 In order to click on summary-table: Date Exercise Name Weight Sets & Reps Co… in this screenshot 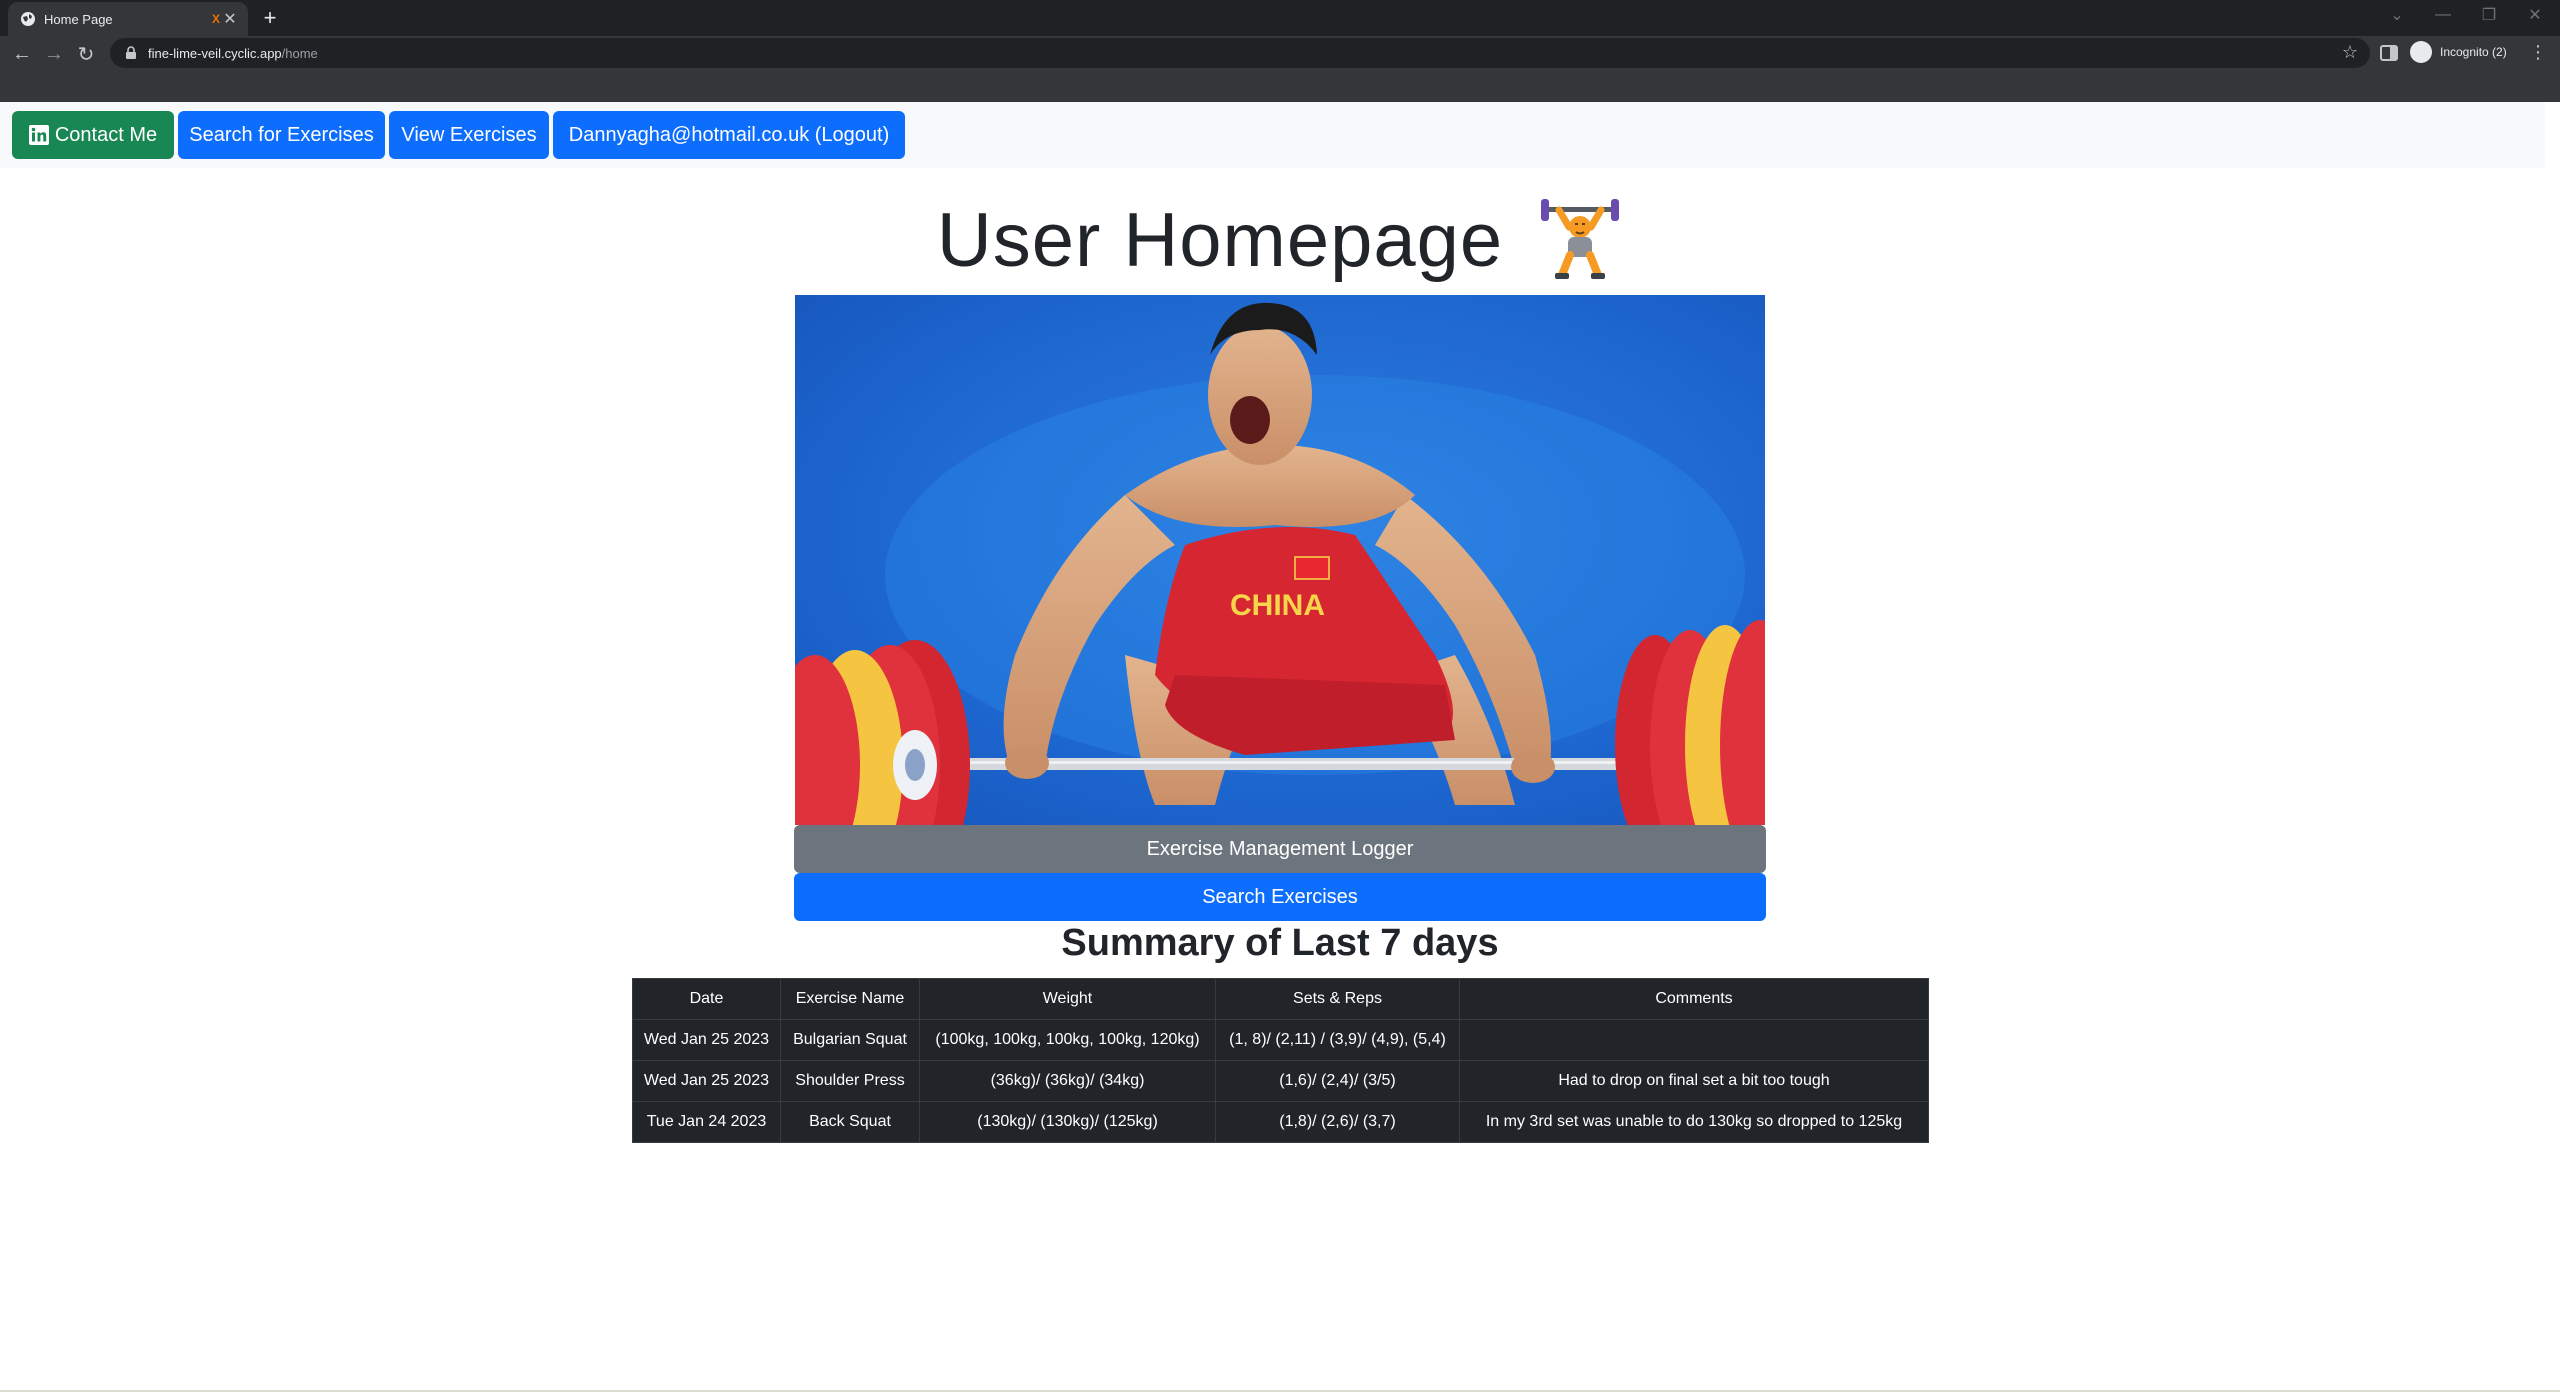, I will do `click(1280, 1060)`.